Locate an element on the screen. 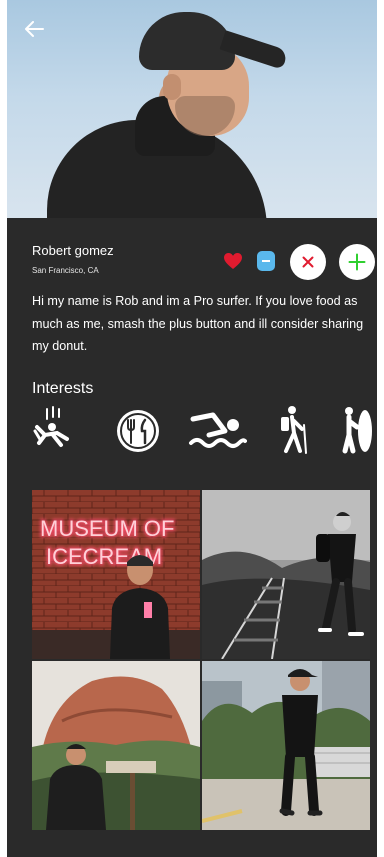 The image size is (384, 857). dismiss-button is located at coordinates (308, 262).